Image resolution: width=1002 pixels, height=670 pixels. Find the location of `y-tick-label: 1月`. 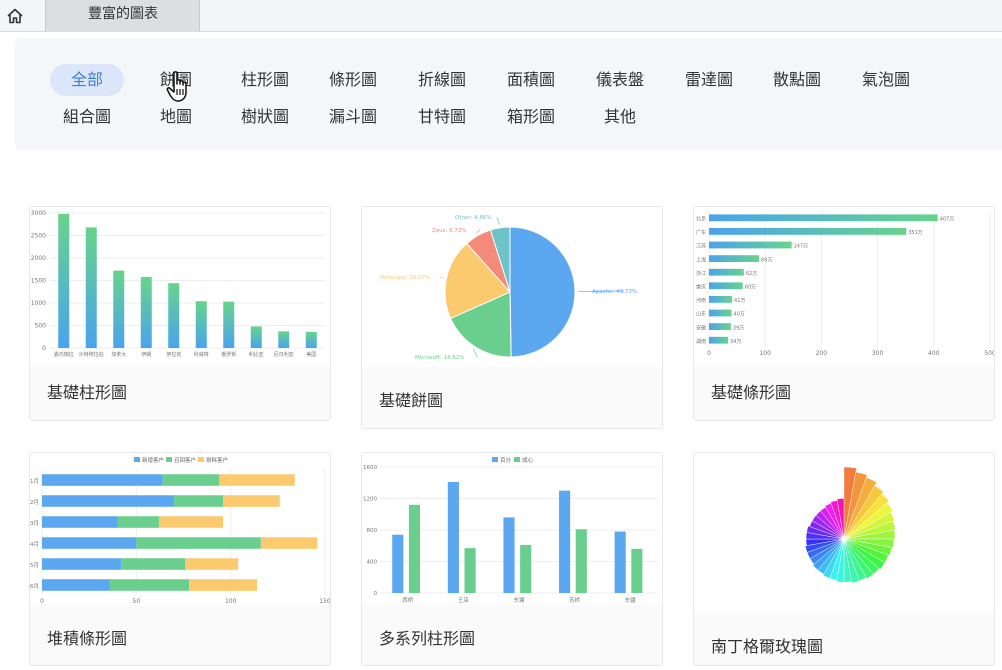

y-tick-label: 1月 is located at coordinates (34, 481).